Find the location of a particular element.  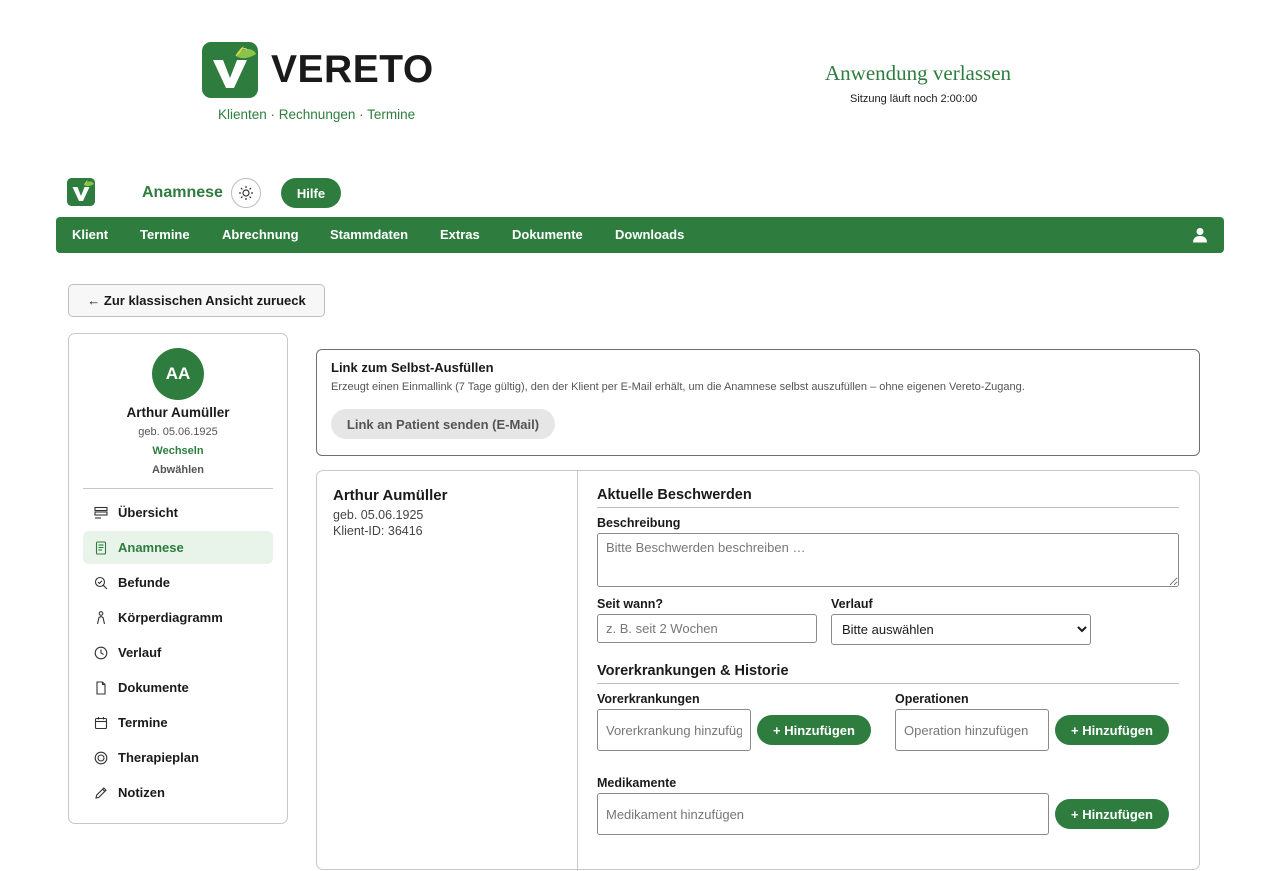

person-icon is located at coordinates (101, 617).